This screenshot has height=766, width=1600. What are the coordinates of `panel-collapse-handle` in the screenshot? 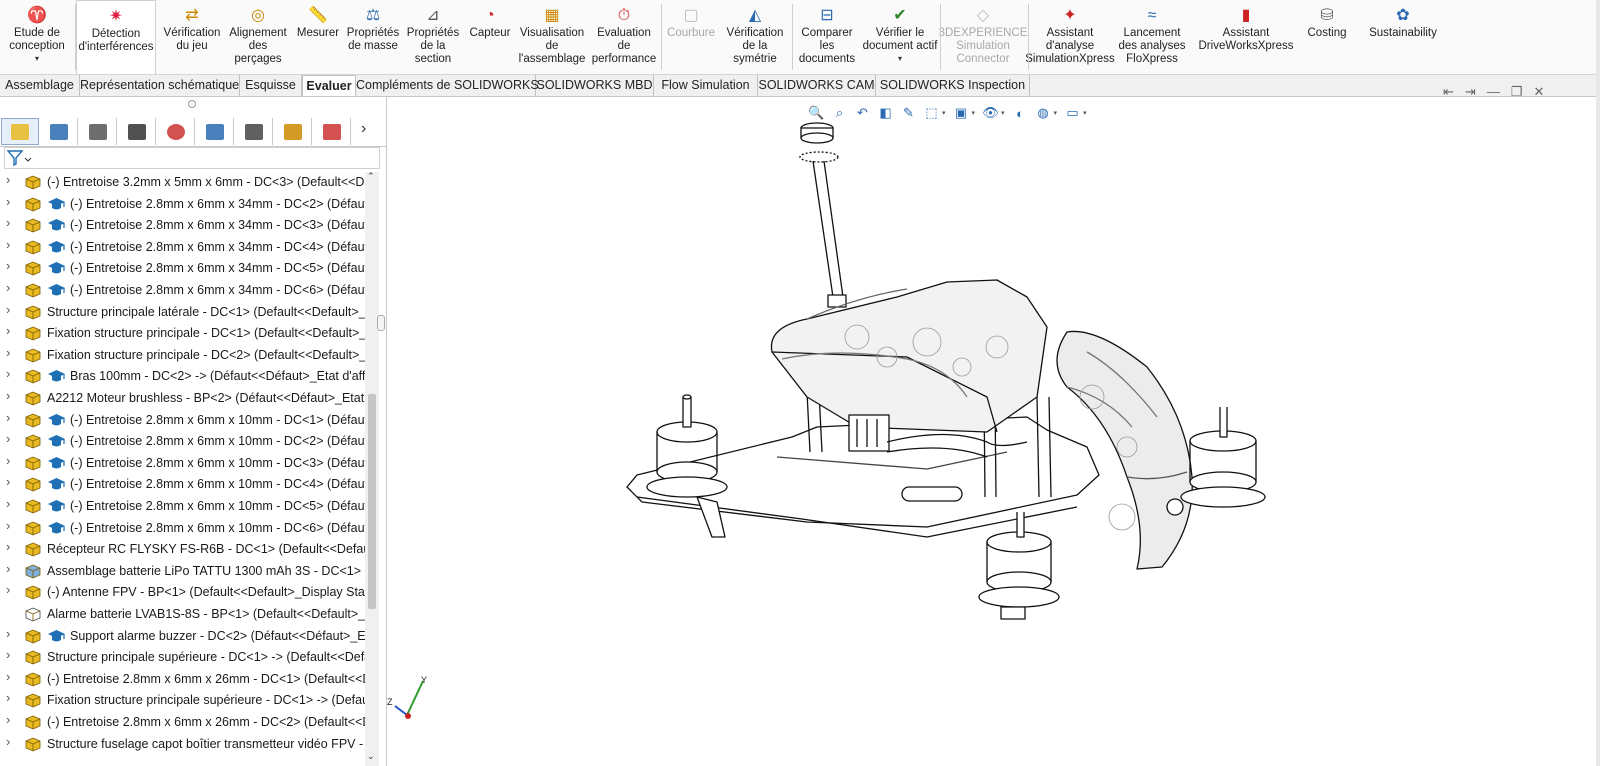 It's located at (381, 323).